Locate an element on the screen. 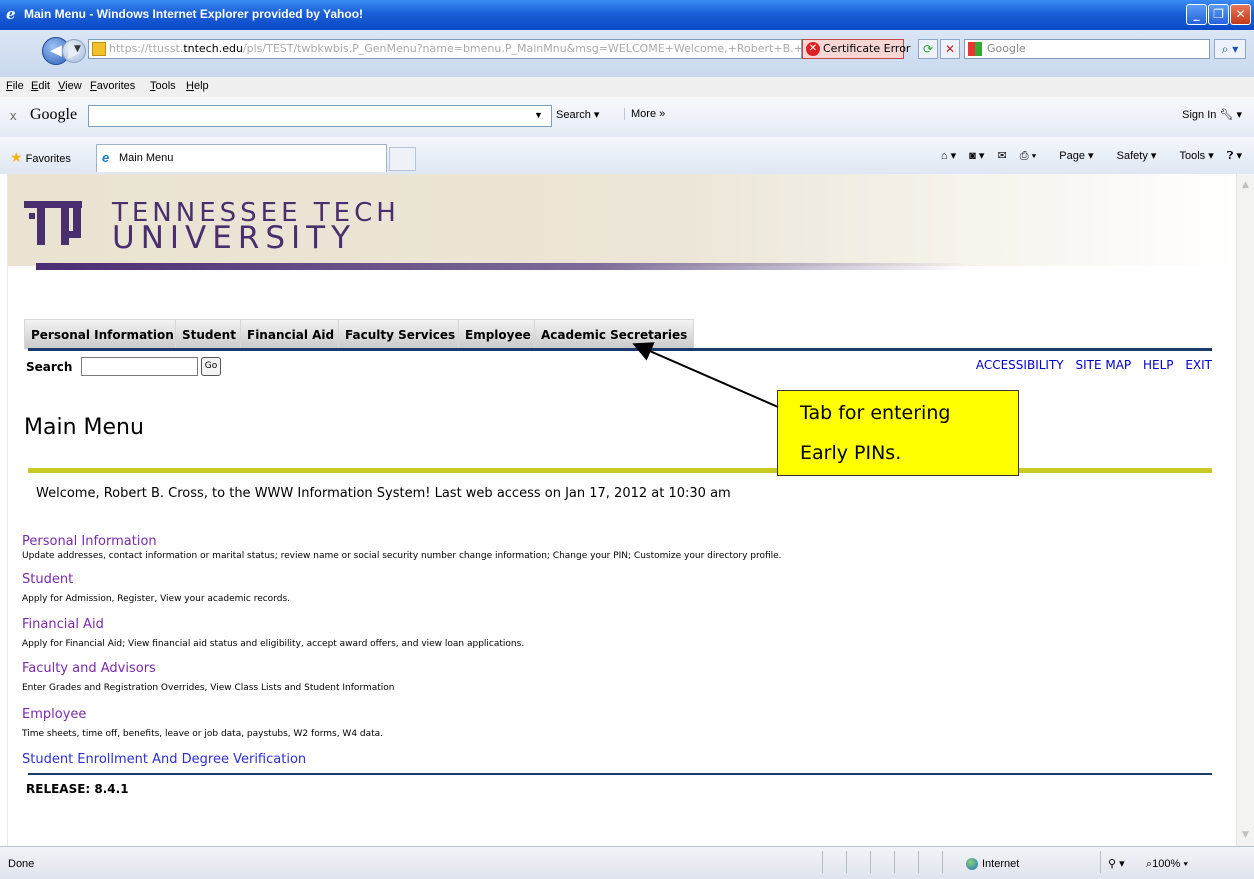  menu-file: File is located at coordinates (15, 86).